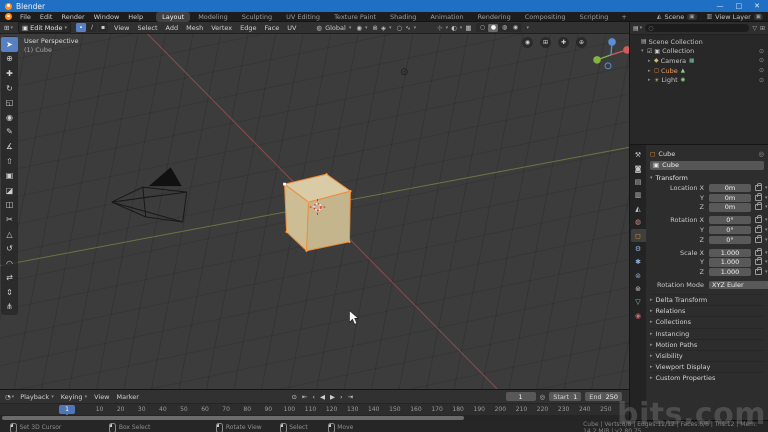 This screenshot has width=768, height=432. What do you see at coordinates (707, 165) in the screenshot?
I see `object-name-field: ▣ Cube` at bounding box center [707, 165].